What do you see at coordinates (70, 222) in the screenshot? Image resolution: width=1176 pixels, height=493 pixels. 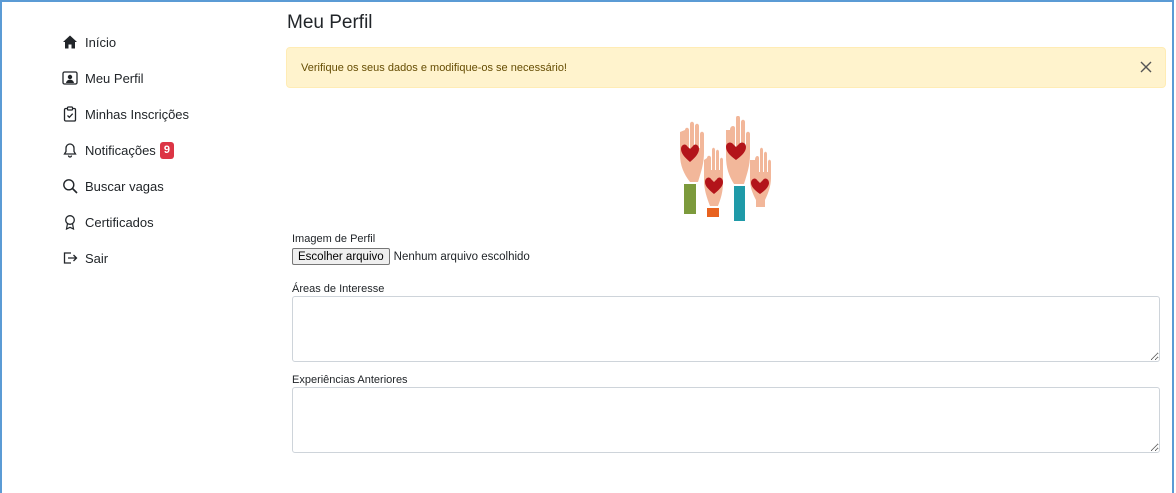 I see `award-icon` at bounding box center [70, 222].